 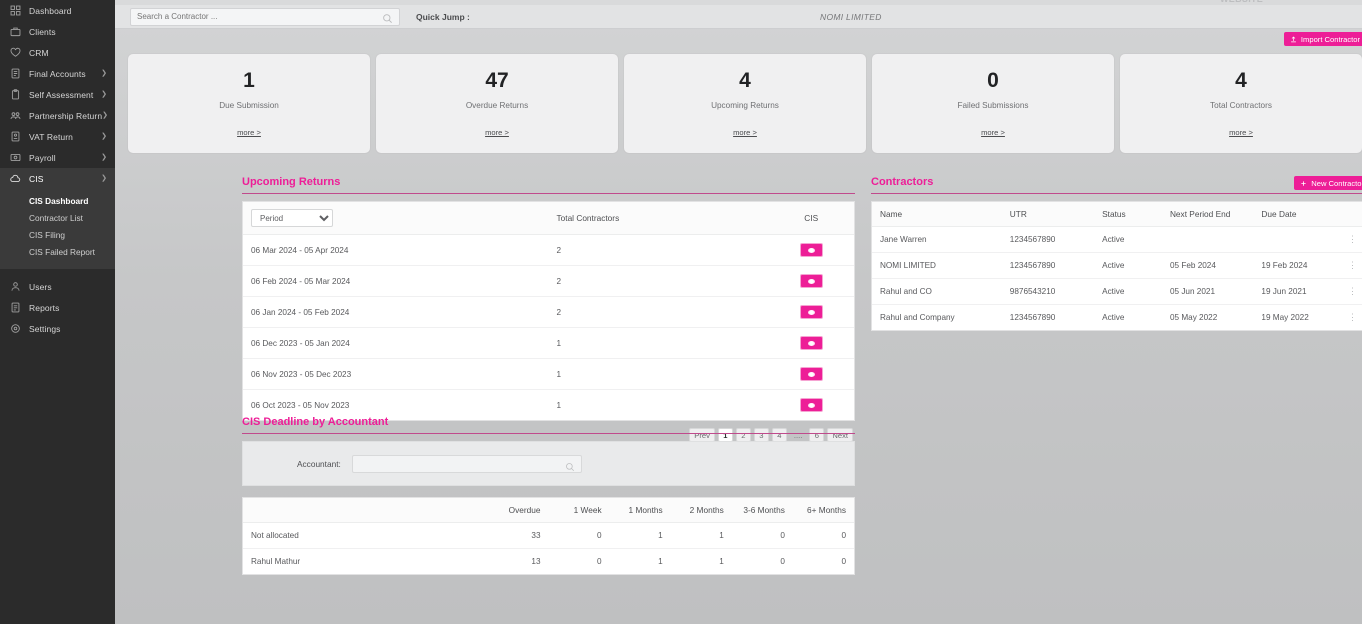 I want to click on sidebar-item-dashboard: Dashboard, so click(x=57, y=10).